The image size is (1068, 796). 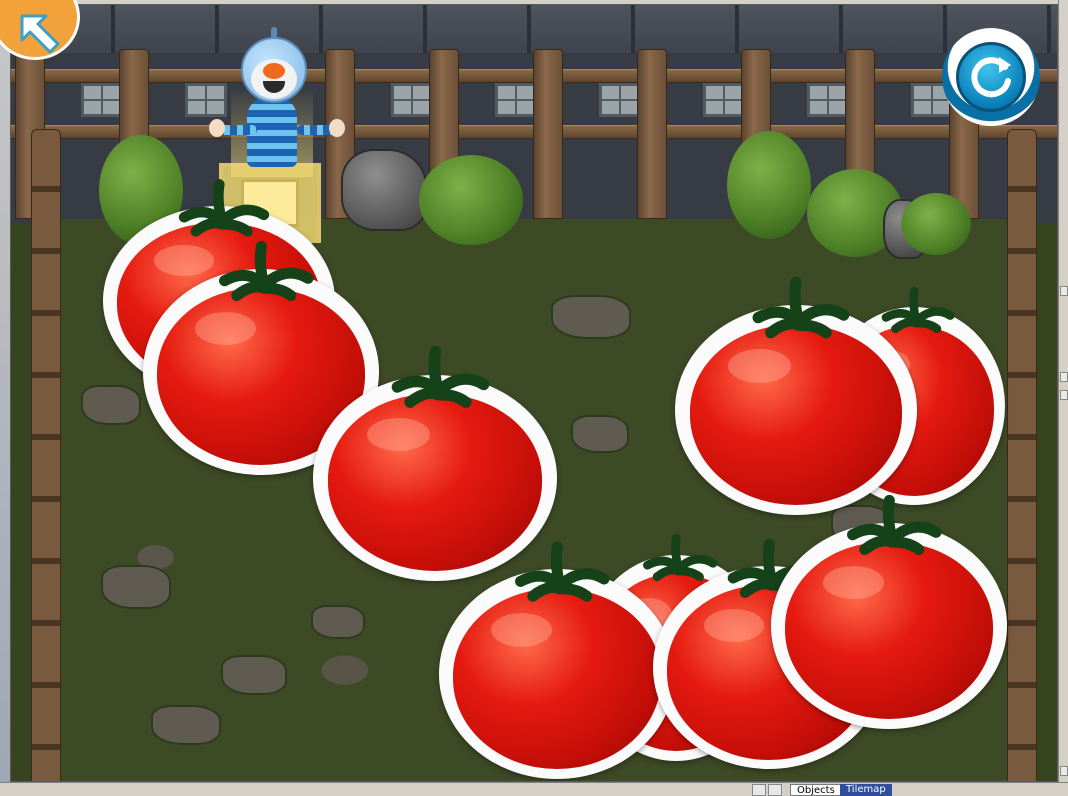 What do you see at coordinates (384, 190) in the screenshot?
I see `rock` at bounding box center [384, 190].